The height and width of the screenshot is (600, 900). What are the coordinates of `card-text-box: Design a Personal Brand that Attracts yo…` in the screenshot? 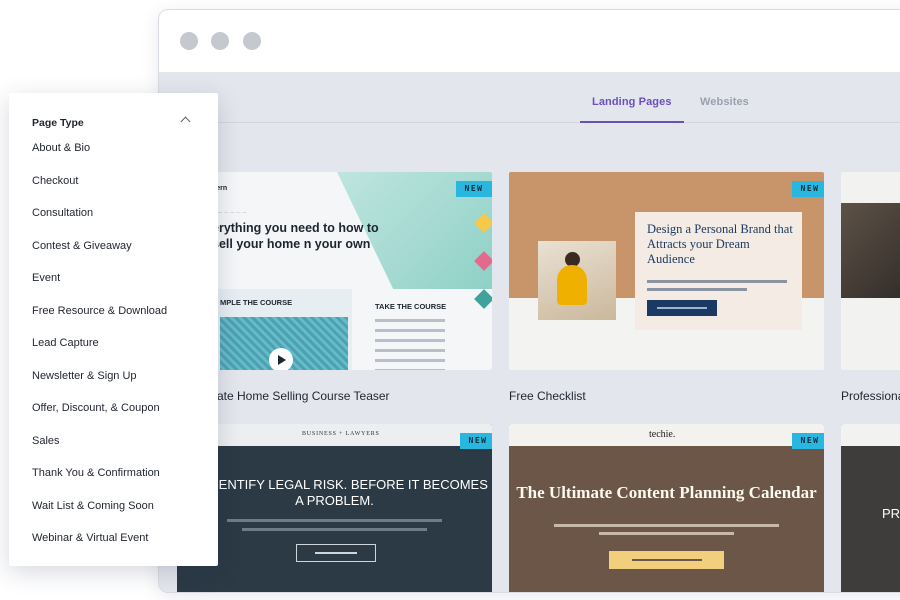 It's located at (718, 271).